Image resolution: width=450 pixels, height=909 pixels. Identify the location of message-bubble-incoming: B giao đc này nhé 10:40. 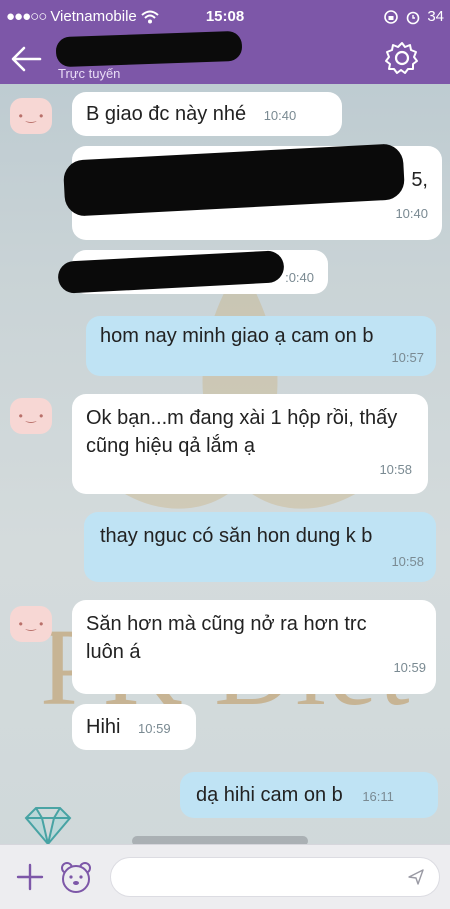
(207, 114).